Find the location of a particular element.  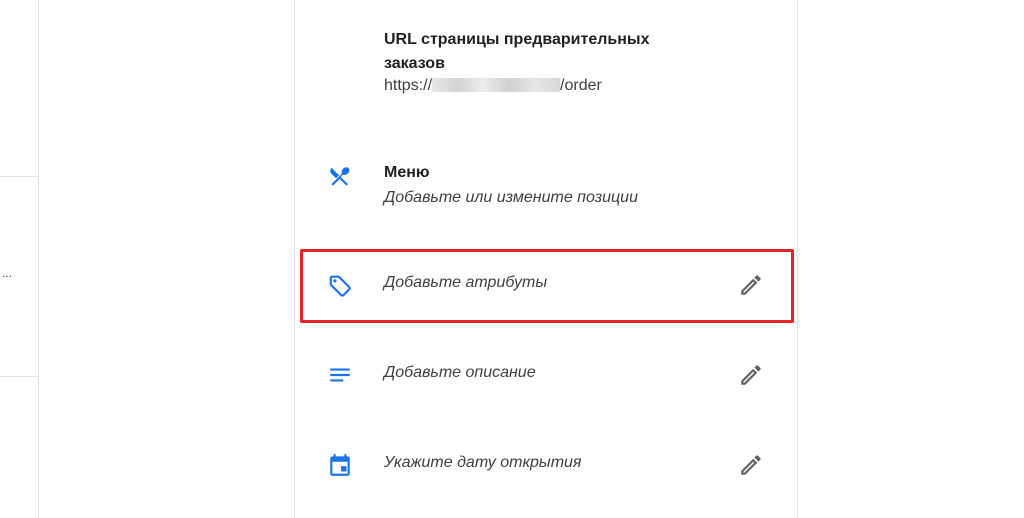

text-lines-icon is located at coordinates (340, 375).